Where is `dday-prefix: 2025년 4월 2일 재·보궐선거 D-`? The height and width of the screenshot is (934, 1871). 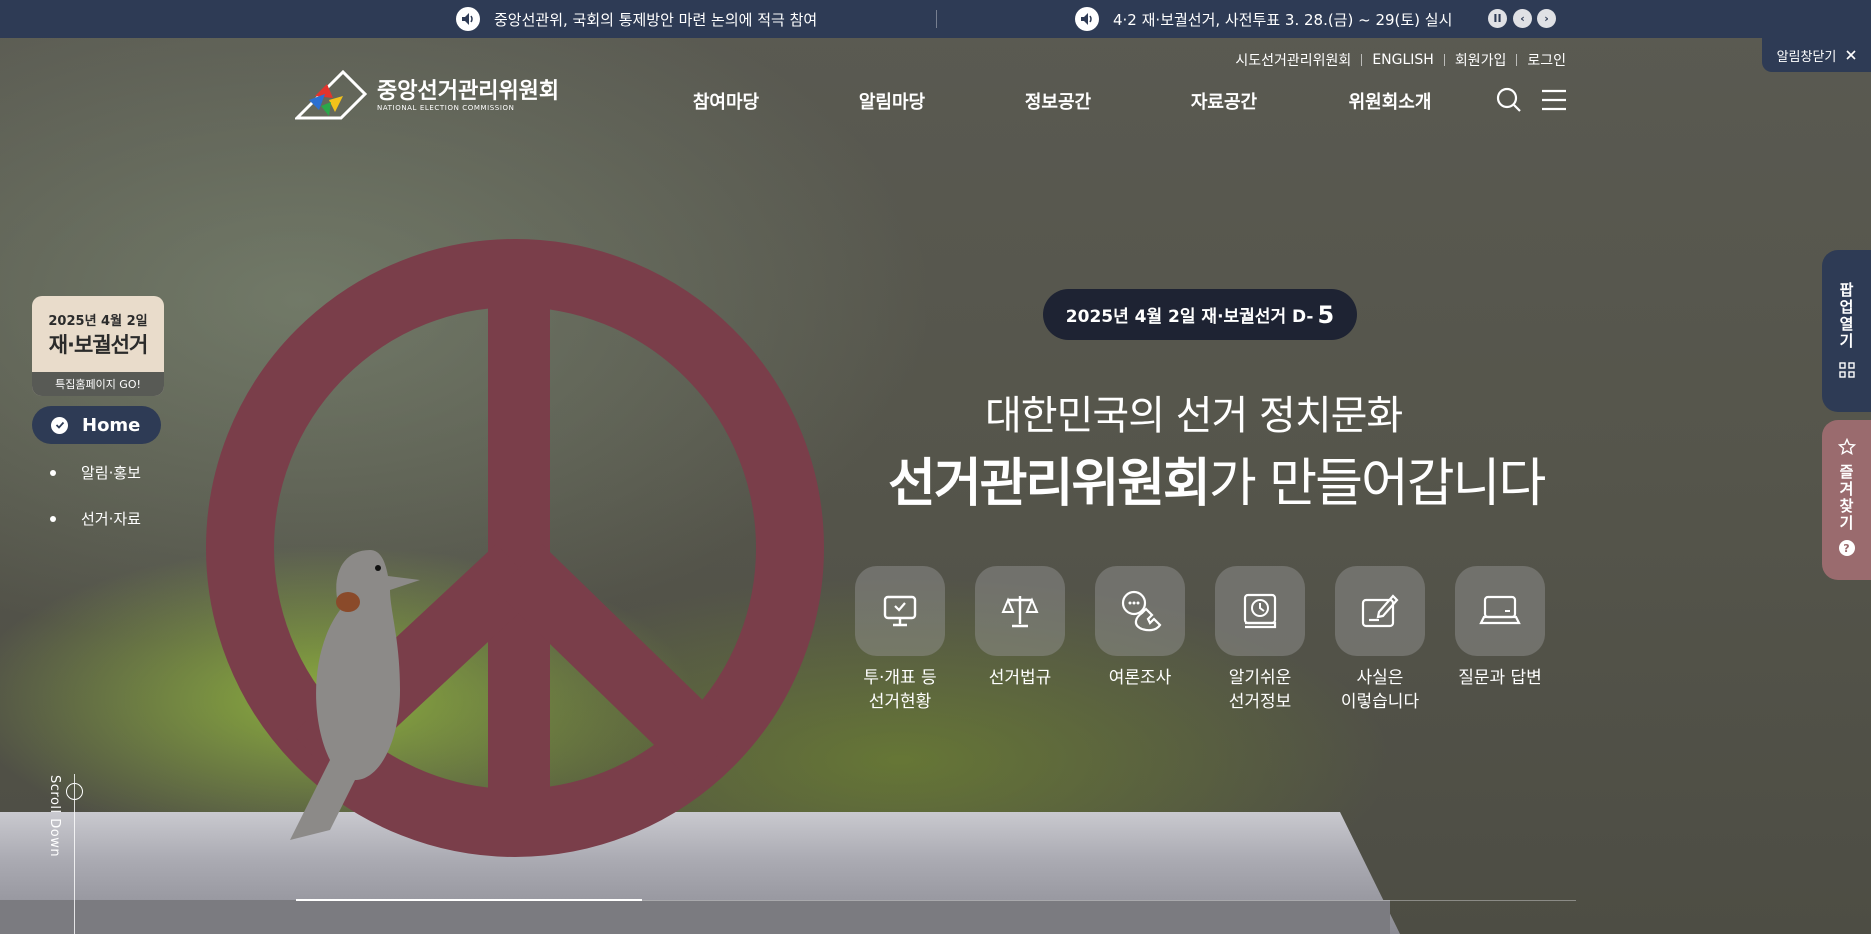
dday-prefix: 2025년 4월 2일 재·보궐선거 D- is located at coordinates (1189, 317).